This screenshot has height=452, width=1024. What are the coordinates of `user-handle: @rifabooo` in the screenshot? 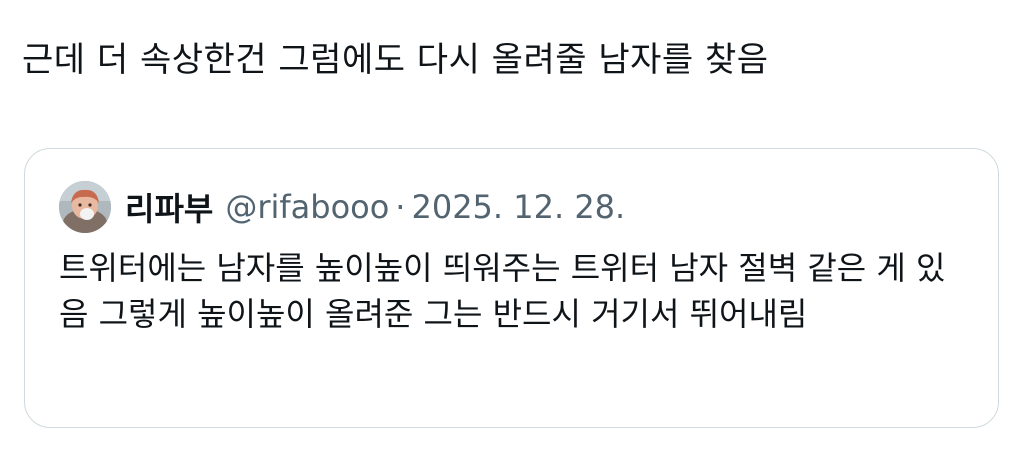 It's located at (307, 207).